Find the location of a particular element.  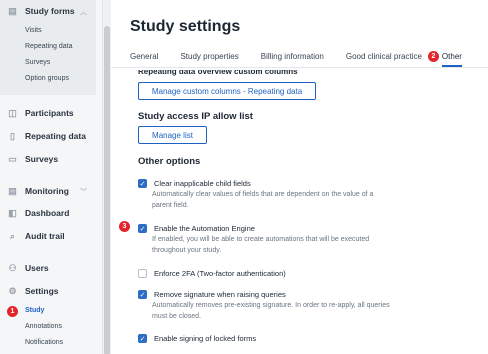

sidebar-item-surveys: ▭ Surveys is located at coordinates (33, 159).